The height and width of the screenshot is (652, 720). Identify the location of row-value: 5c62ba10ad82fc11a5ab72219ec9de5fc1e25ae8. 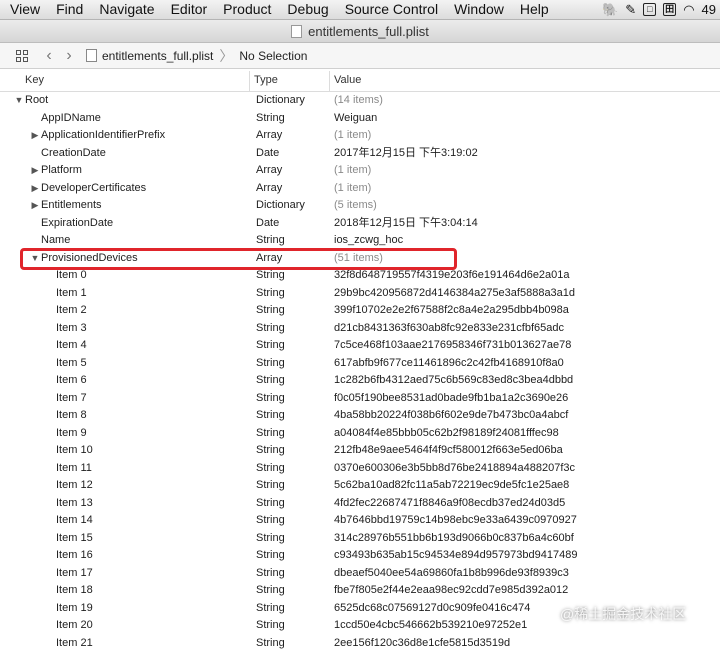
(451, 486).